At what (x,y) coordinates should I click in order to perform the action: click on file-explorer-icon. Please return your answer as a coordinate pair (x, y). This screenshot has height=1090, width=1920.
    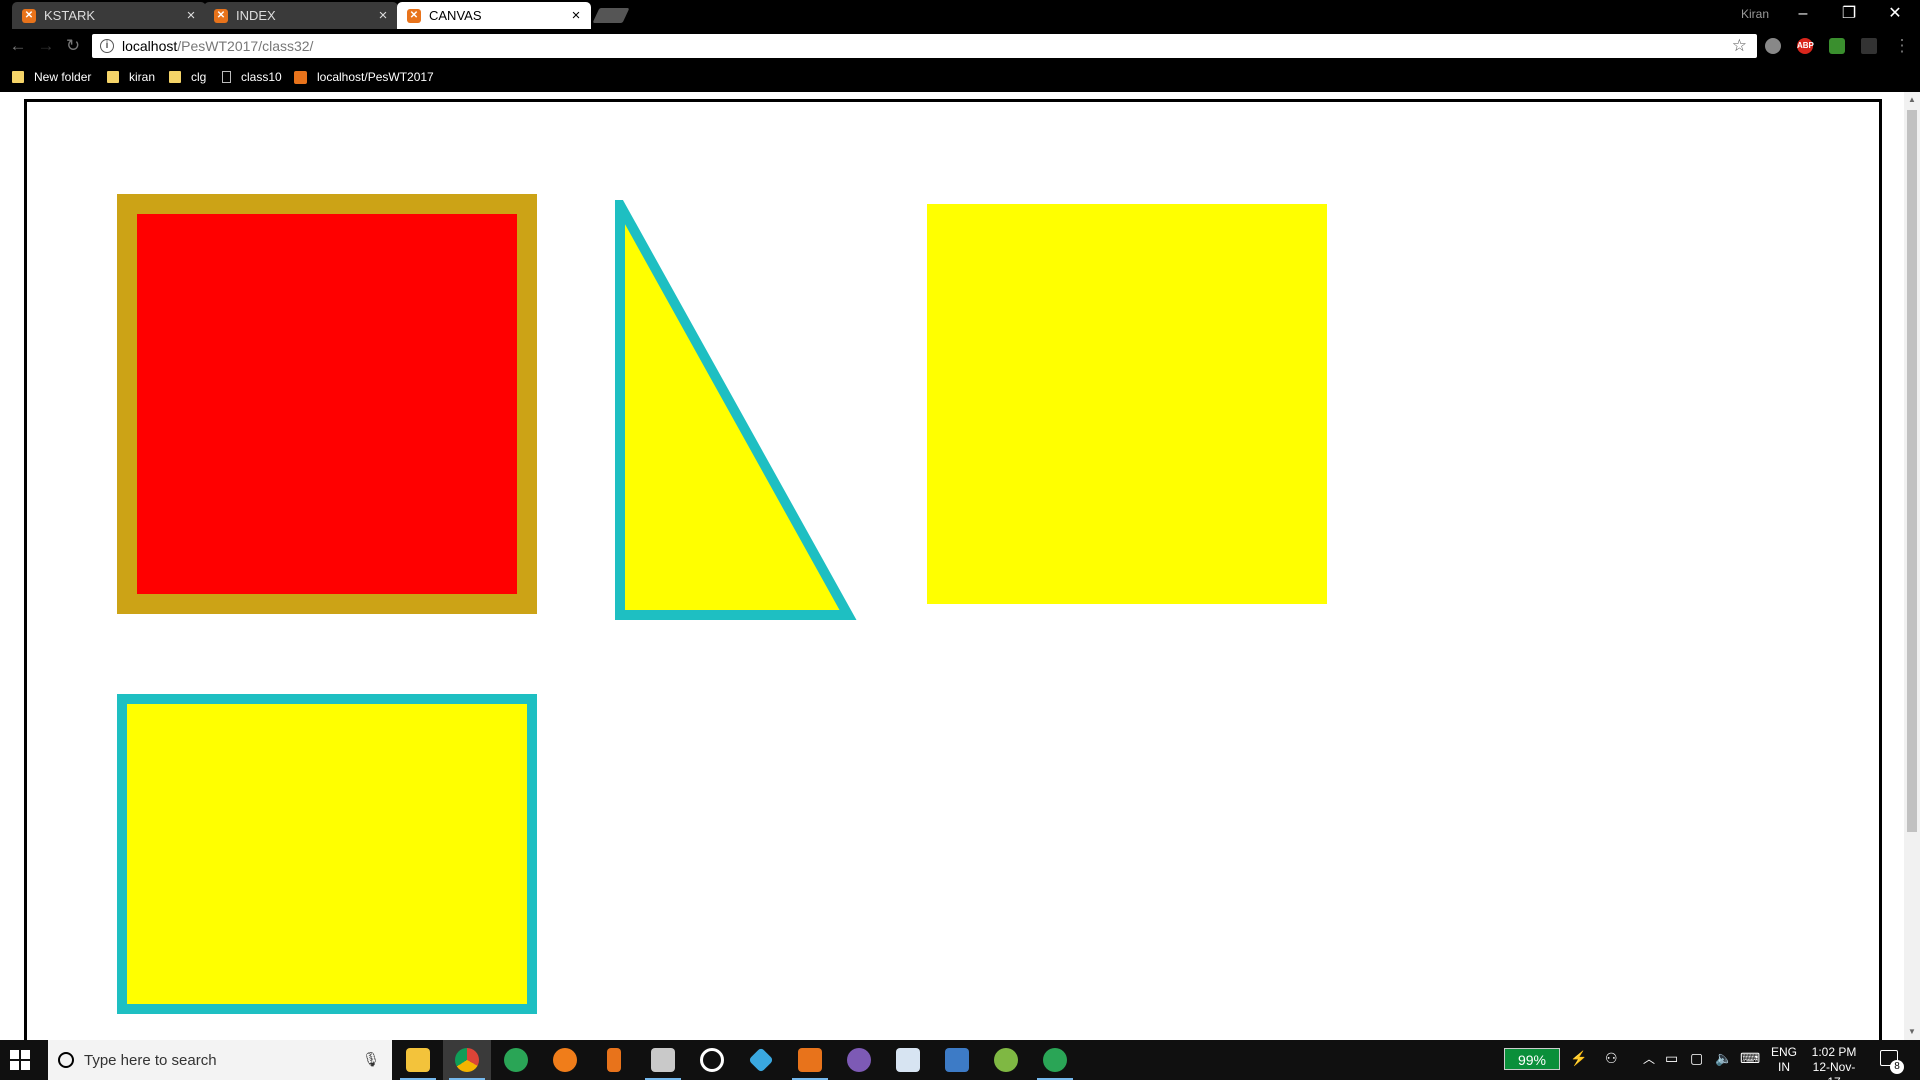
    Looking at the image, I should click on (418, 1060).